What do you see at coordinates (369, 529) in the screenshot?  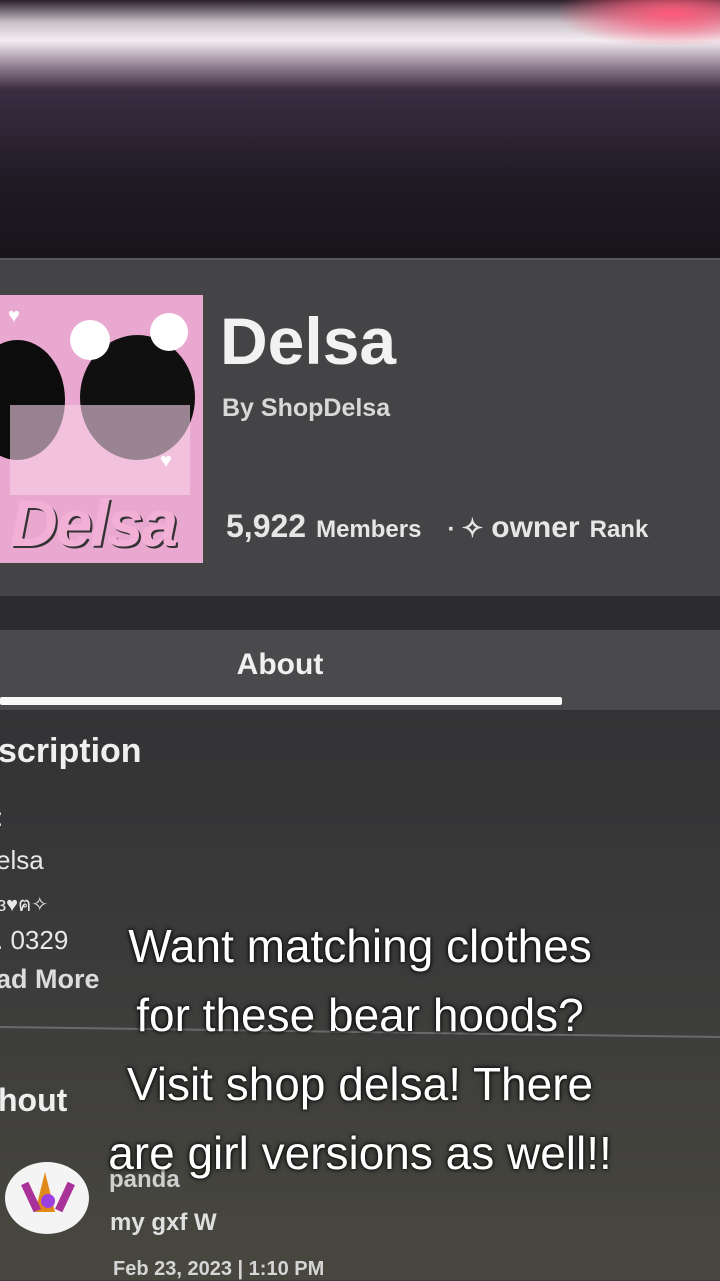 I see `members-label: Members` at bounding box center [369, 529].